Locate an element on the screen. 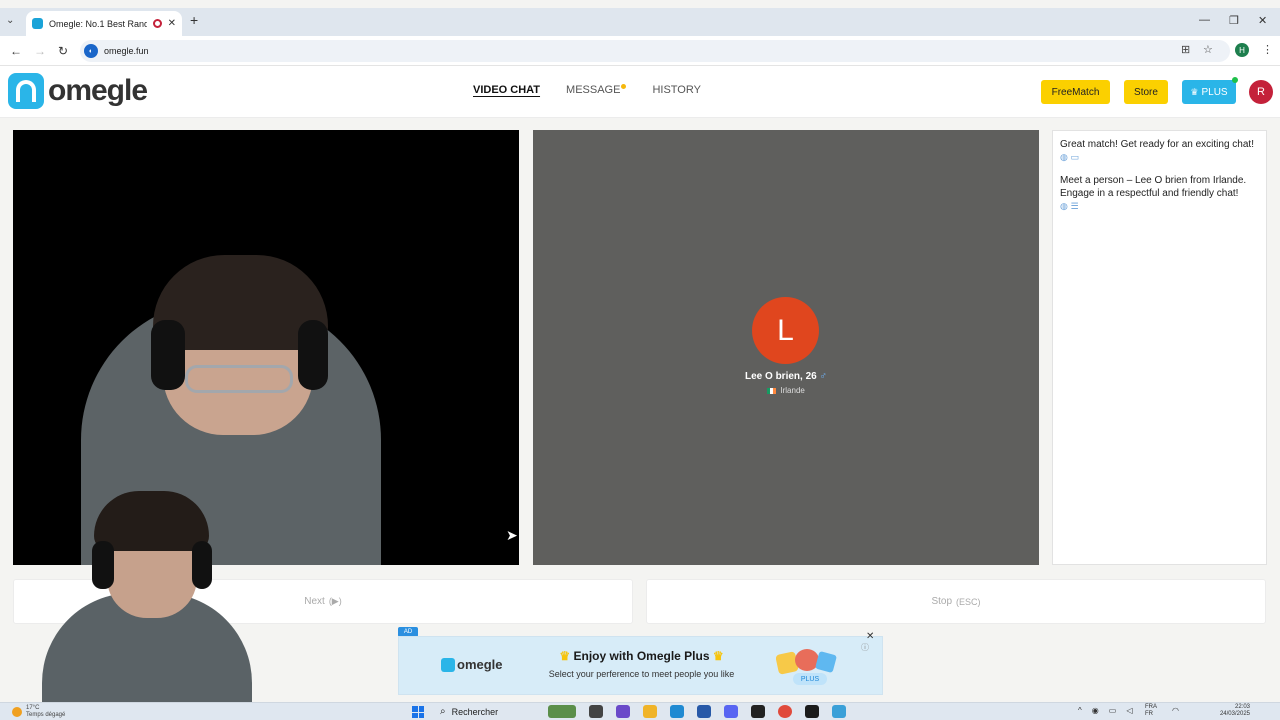  close-tab-icon: ✕ is located at coordinates (172, 23).